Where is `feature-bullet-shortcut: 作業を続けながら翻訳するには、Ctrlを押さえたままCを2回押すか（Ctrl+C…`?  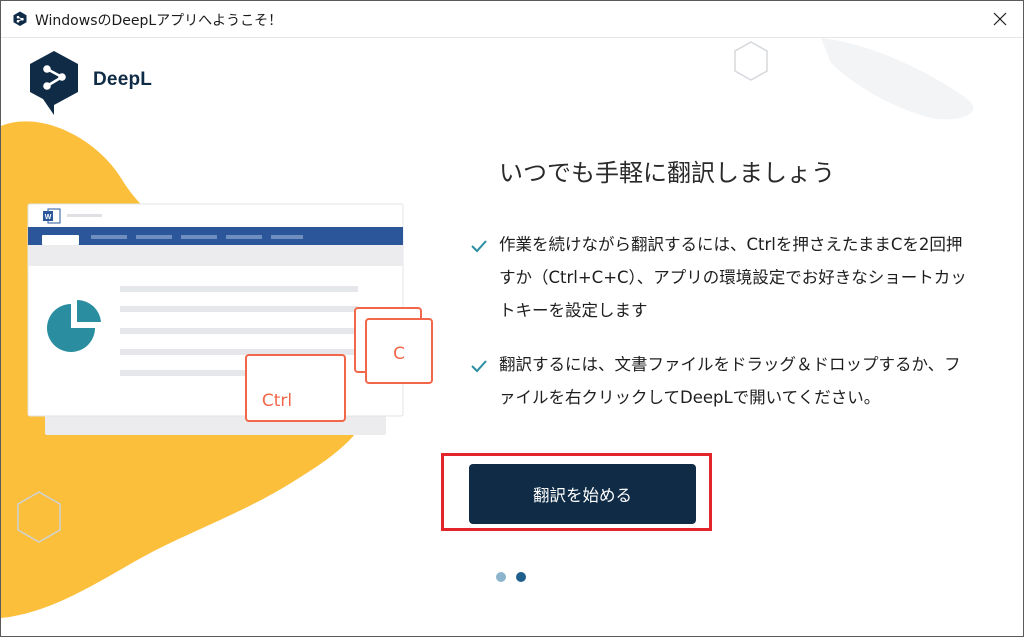
feature-bullet-shortcut: 作業を続けながら翻訳するには、Ctrlを押さえたままCを2回押すか（Ctrl+C… is located at coordinates (724, 284).